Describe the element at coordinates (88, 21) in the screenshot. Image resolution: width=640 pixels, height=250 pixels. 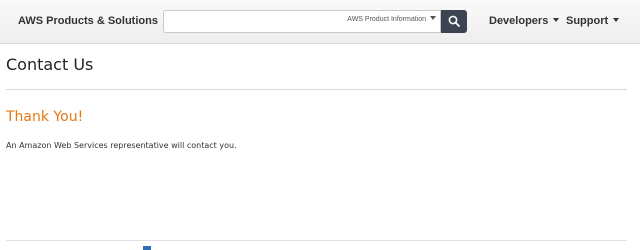
I see `products-solutions-label: AWS Products & Solutions` at that location.